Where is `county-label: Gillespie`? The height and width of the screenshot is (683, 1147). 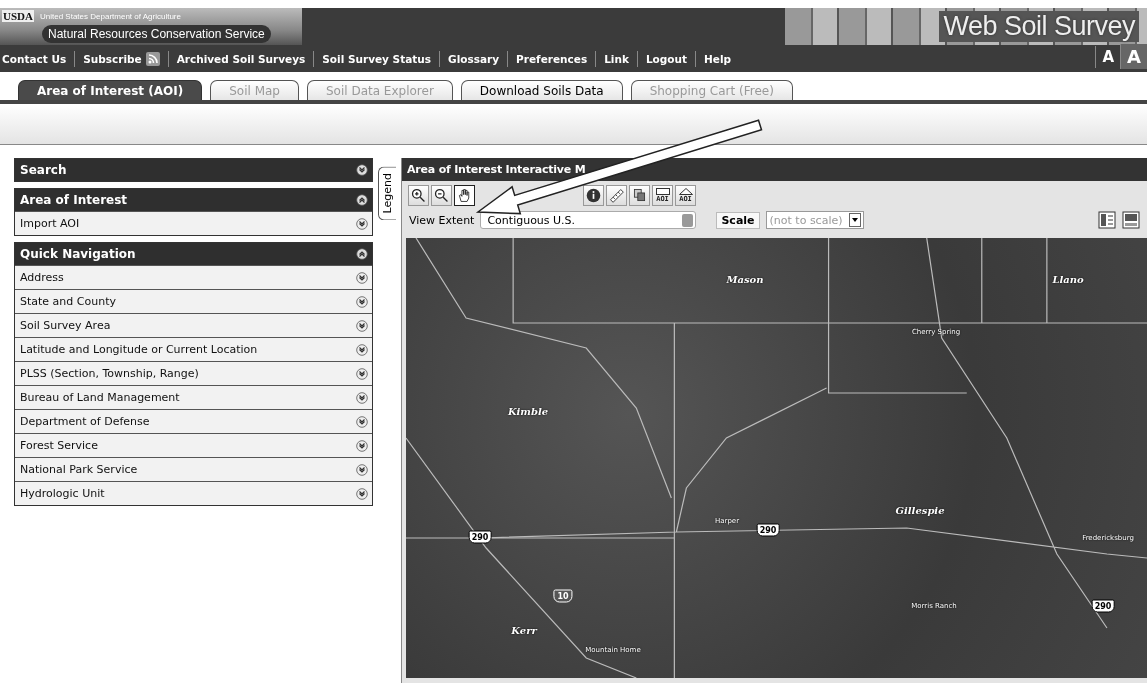
county-label: Gillespie is located at coordinates (920, 510).